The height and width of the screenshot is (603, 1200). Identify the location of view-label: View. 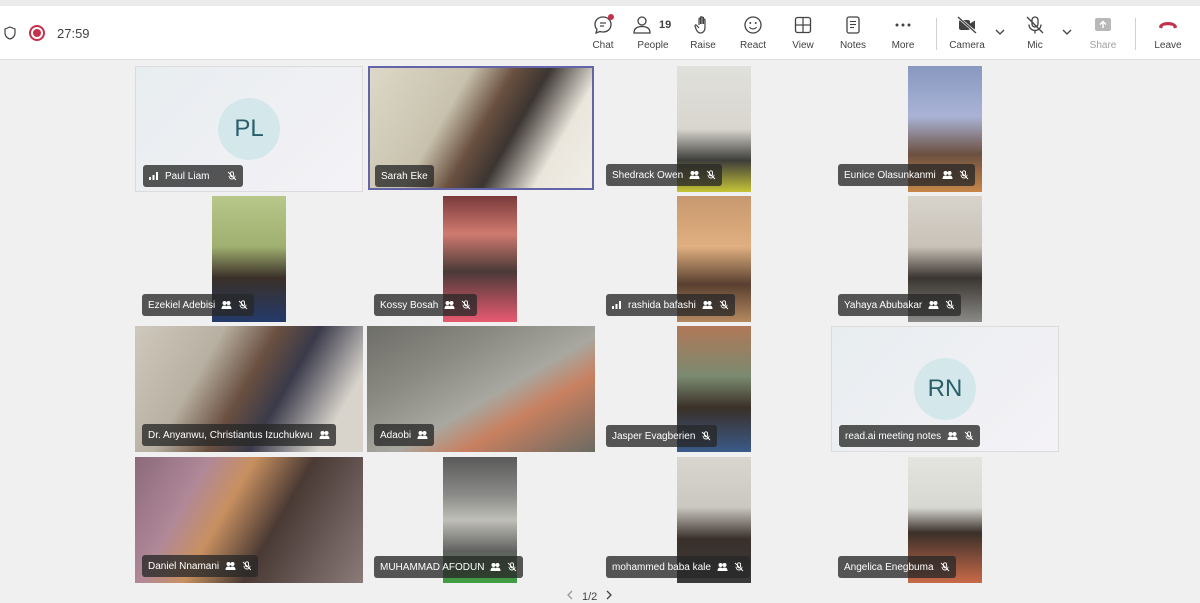
(803, 45).